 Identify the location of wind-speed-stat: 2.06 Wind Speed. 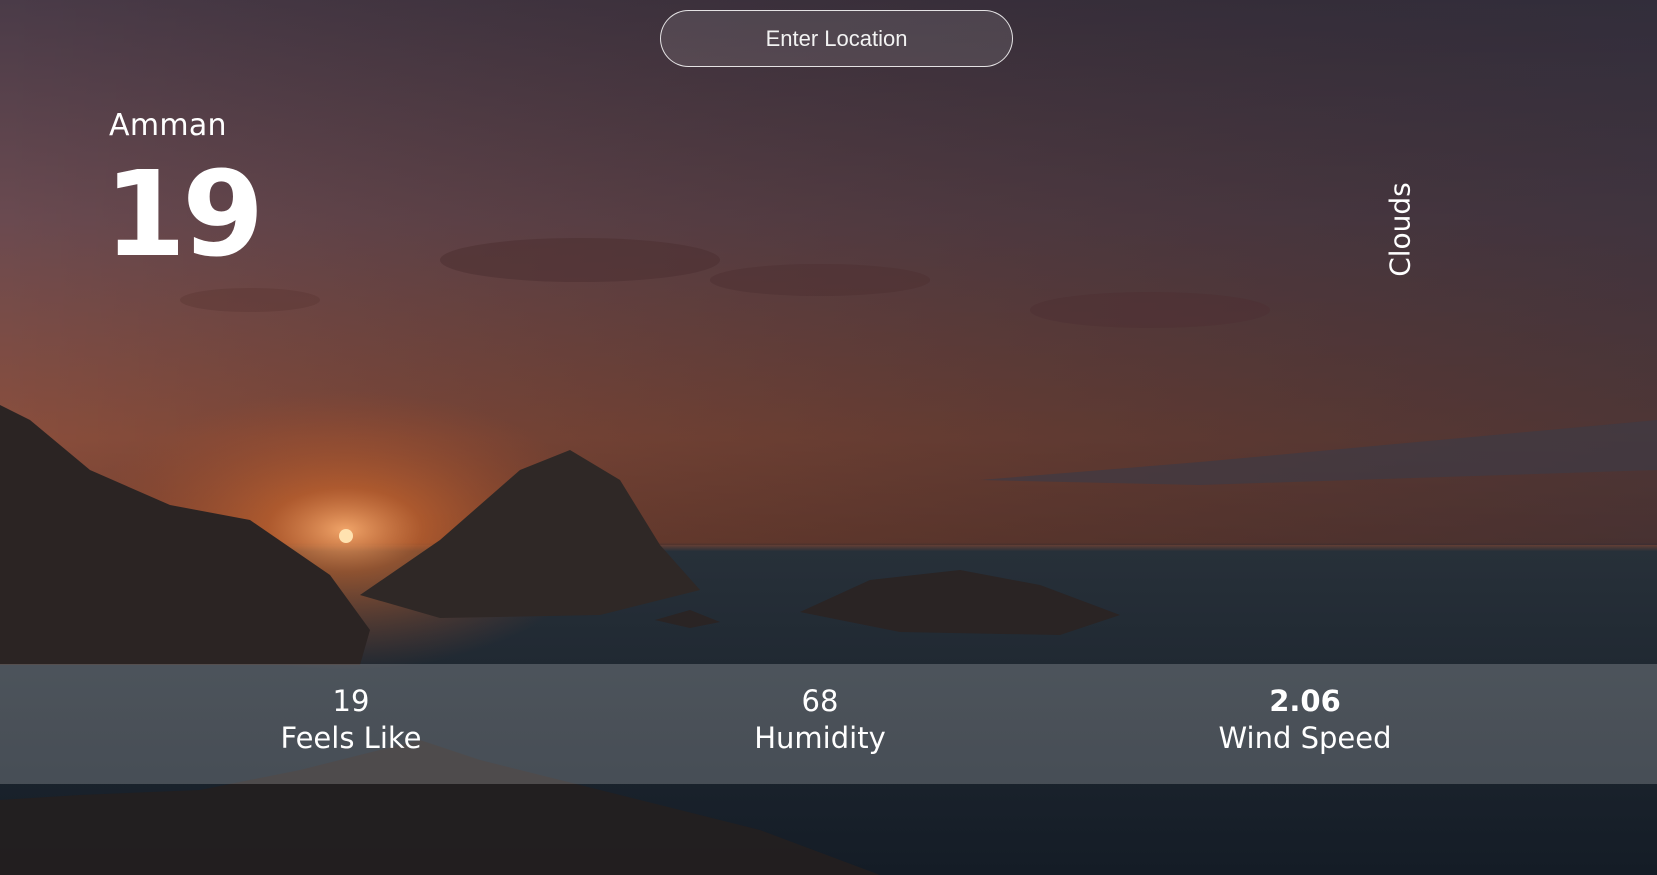
(1305, 721).